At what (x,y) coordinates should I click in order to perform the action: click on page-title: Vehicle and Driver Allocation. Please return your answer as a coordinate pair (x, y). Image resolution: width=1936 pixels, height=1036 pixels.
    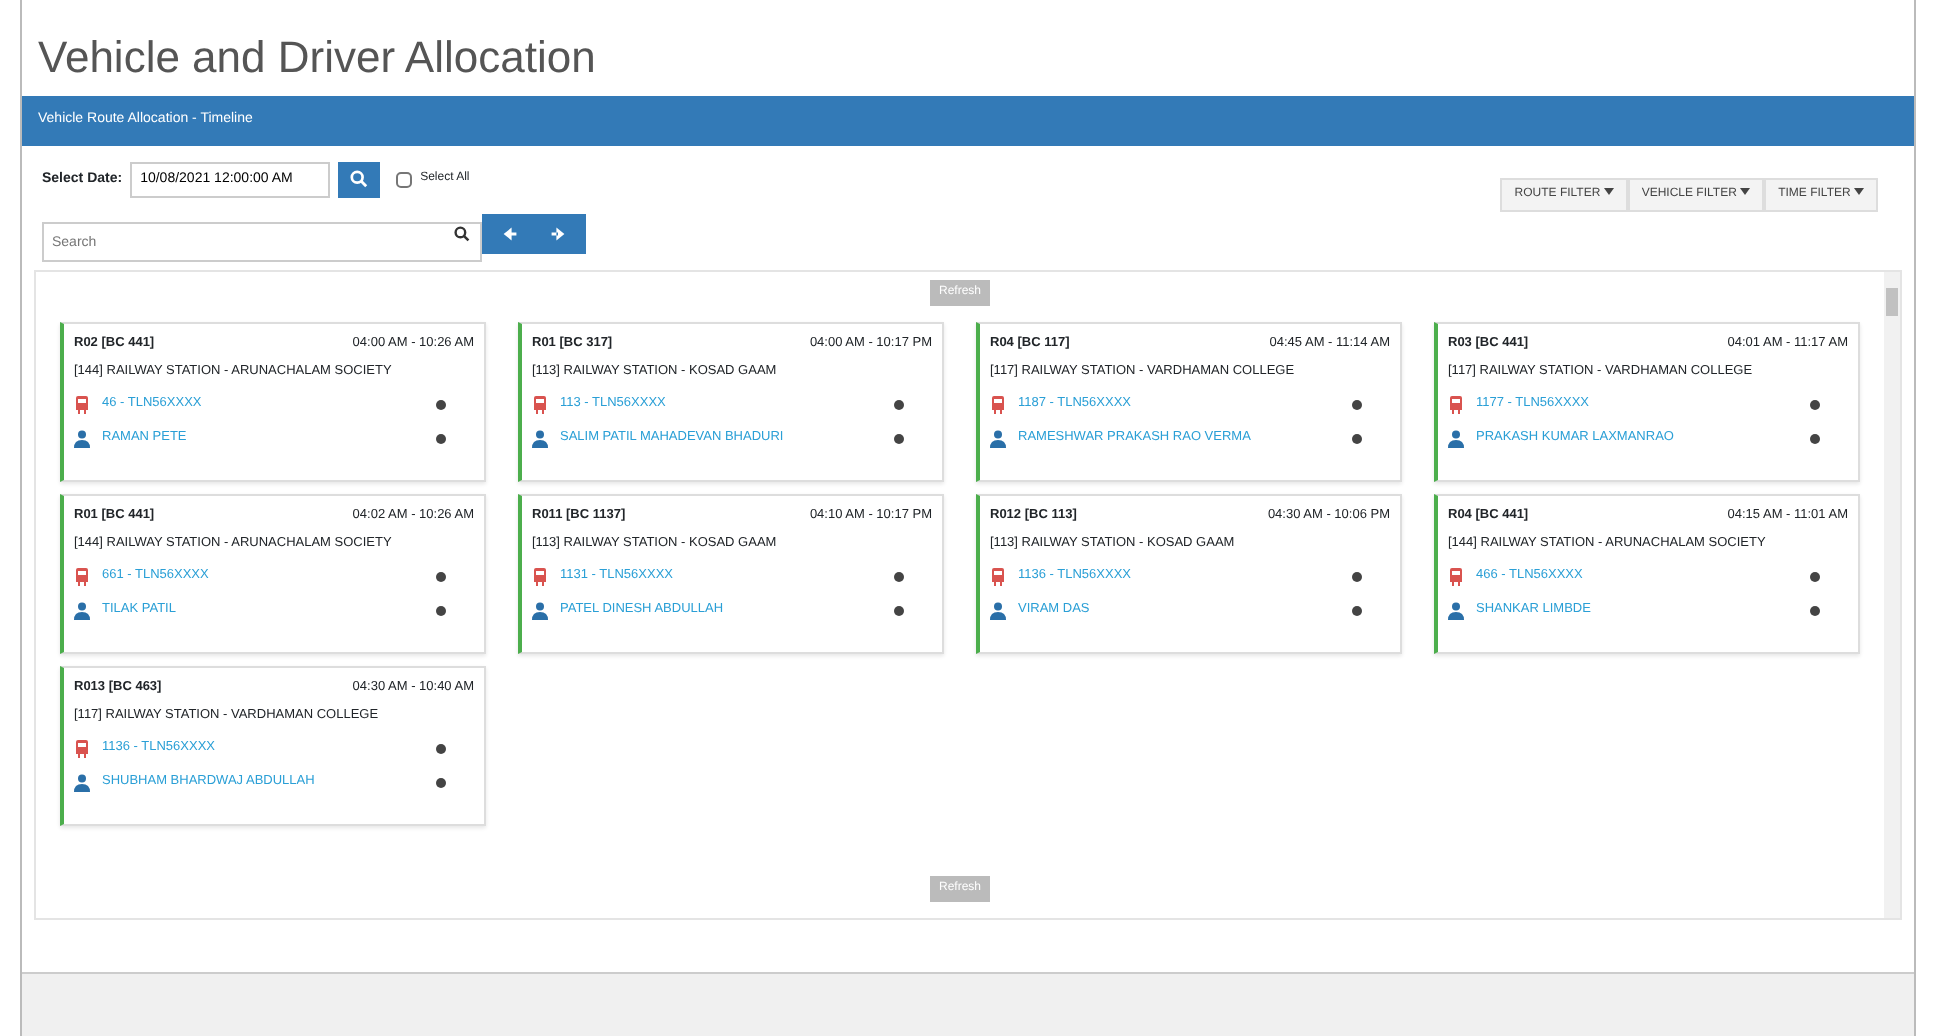
    Looking at the image, I should click on (317, 58).